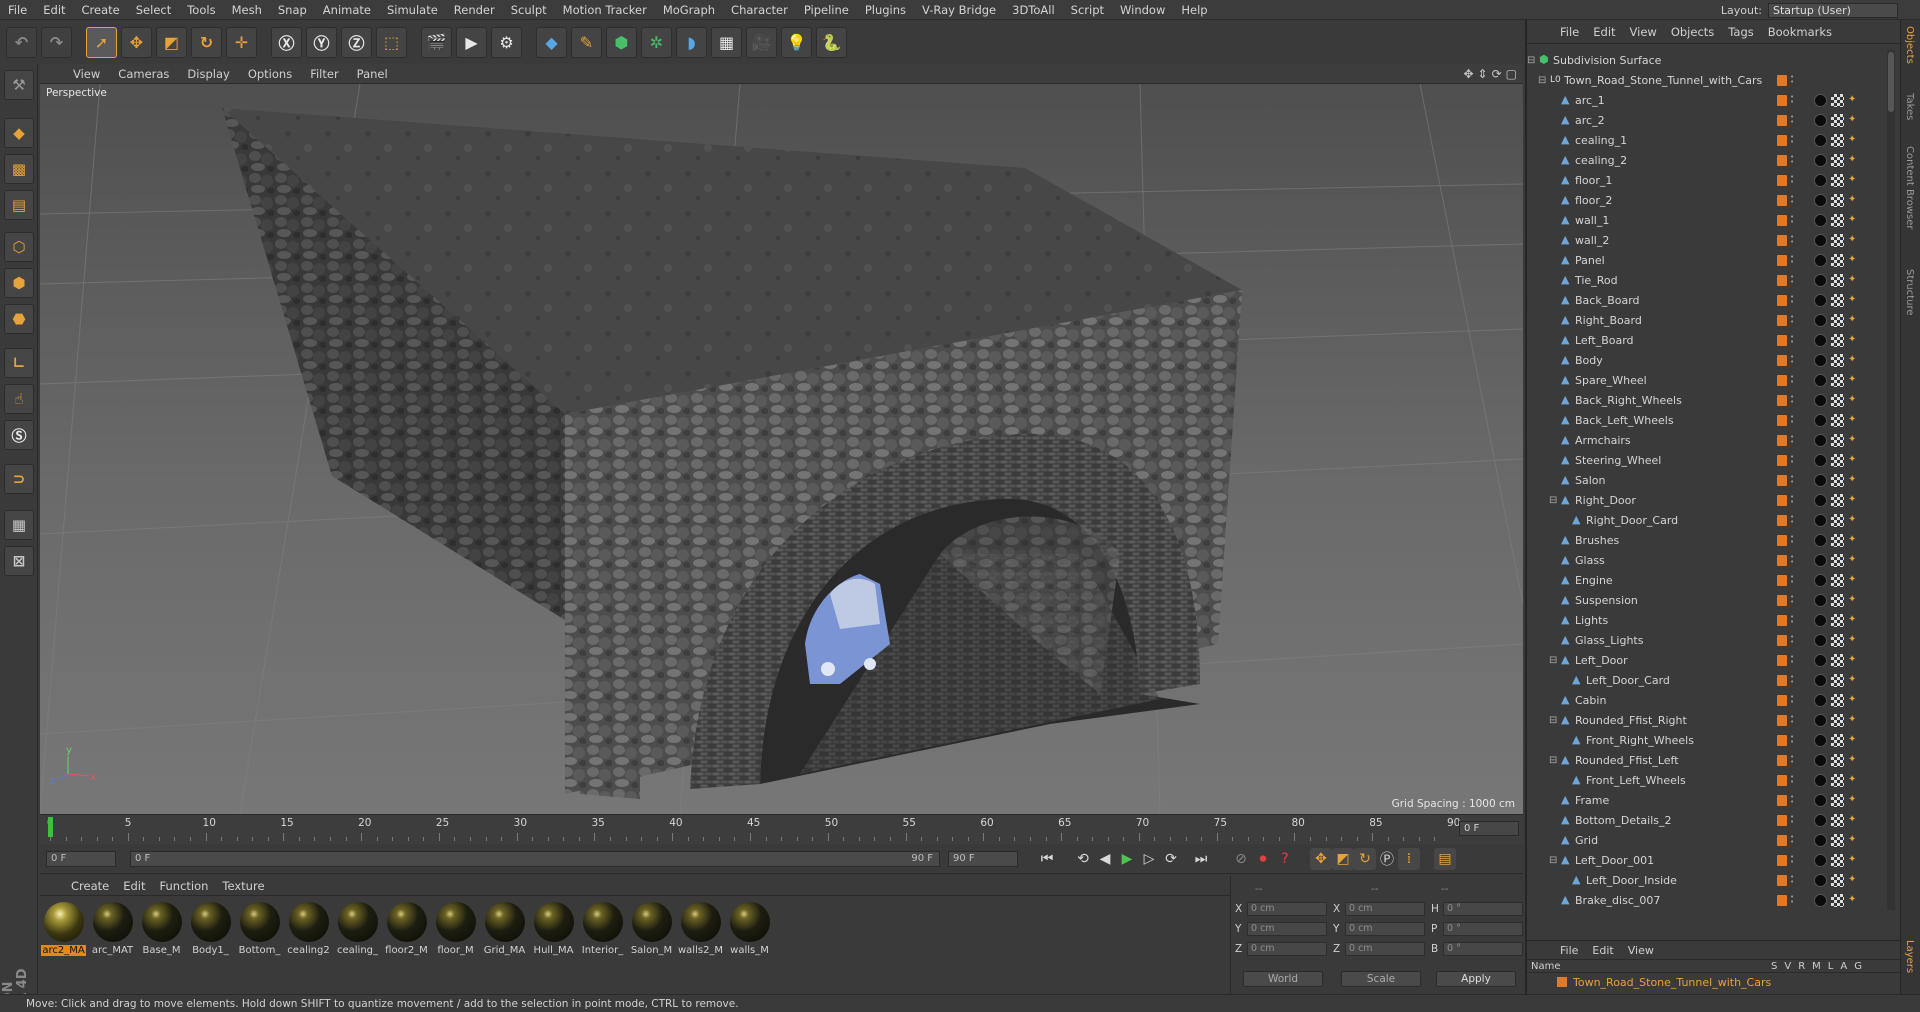 The image size is (1920, 1012). Describe the element at coordinates (90, 886) in the screenshot. I see `material-menu-create: Create` at that location.